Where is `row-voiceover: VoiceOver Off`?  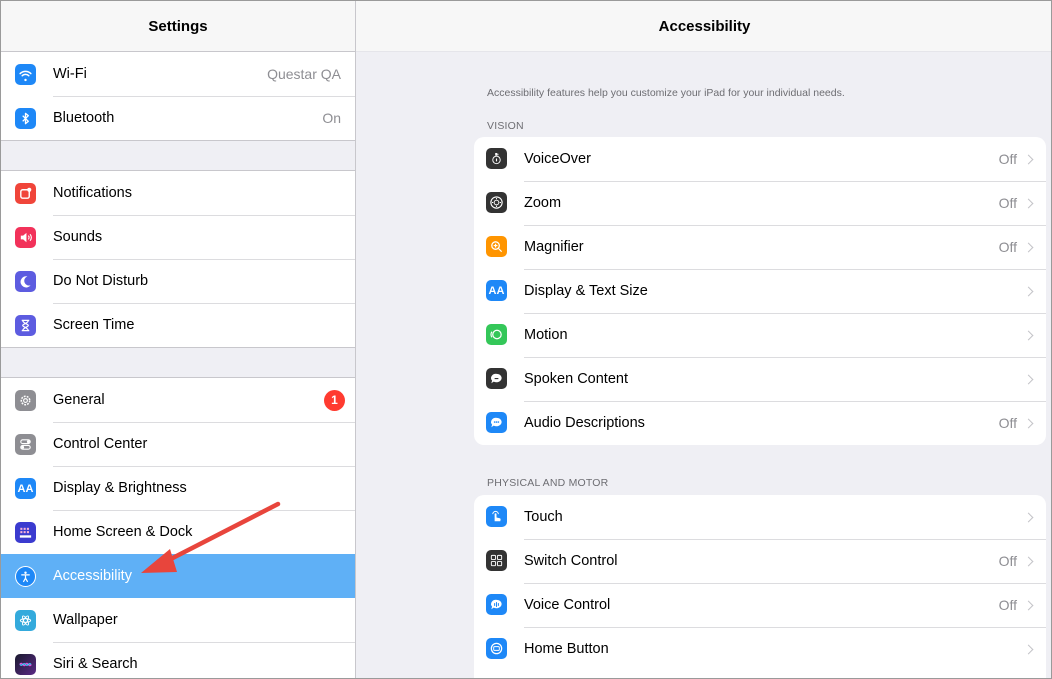 row-voiceover: VoiceOver Off is located at coordinates (760, 159).